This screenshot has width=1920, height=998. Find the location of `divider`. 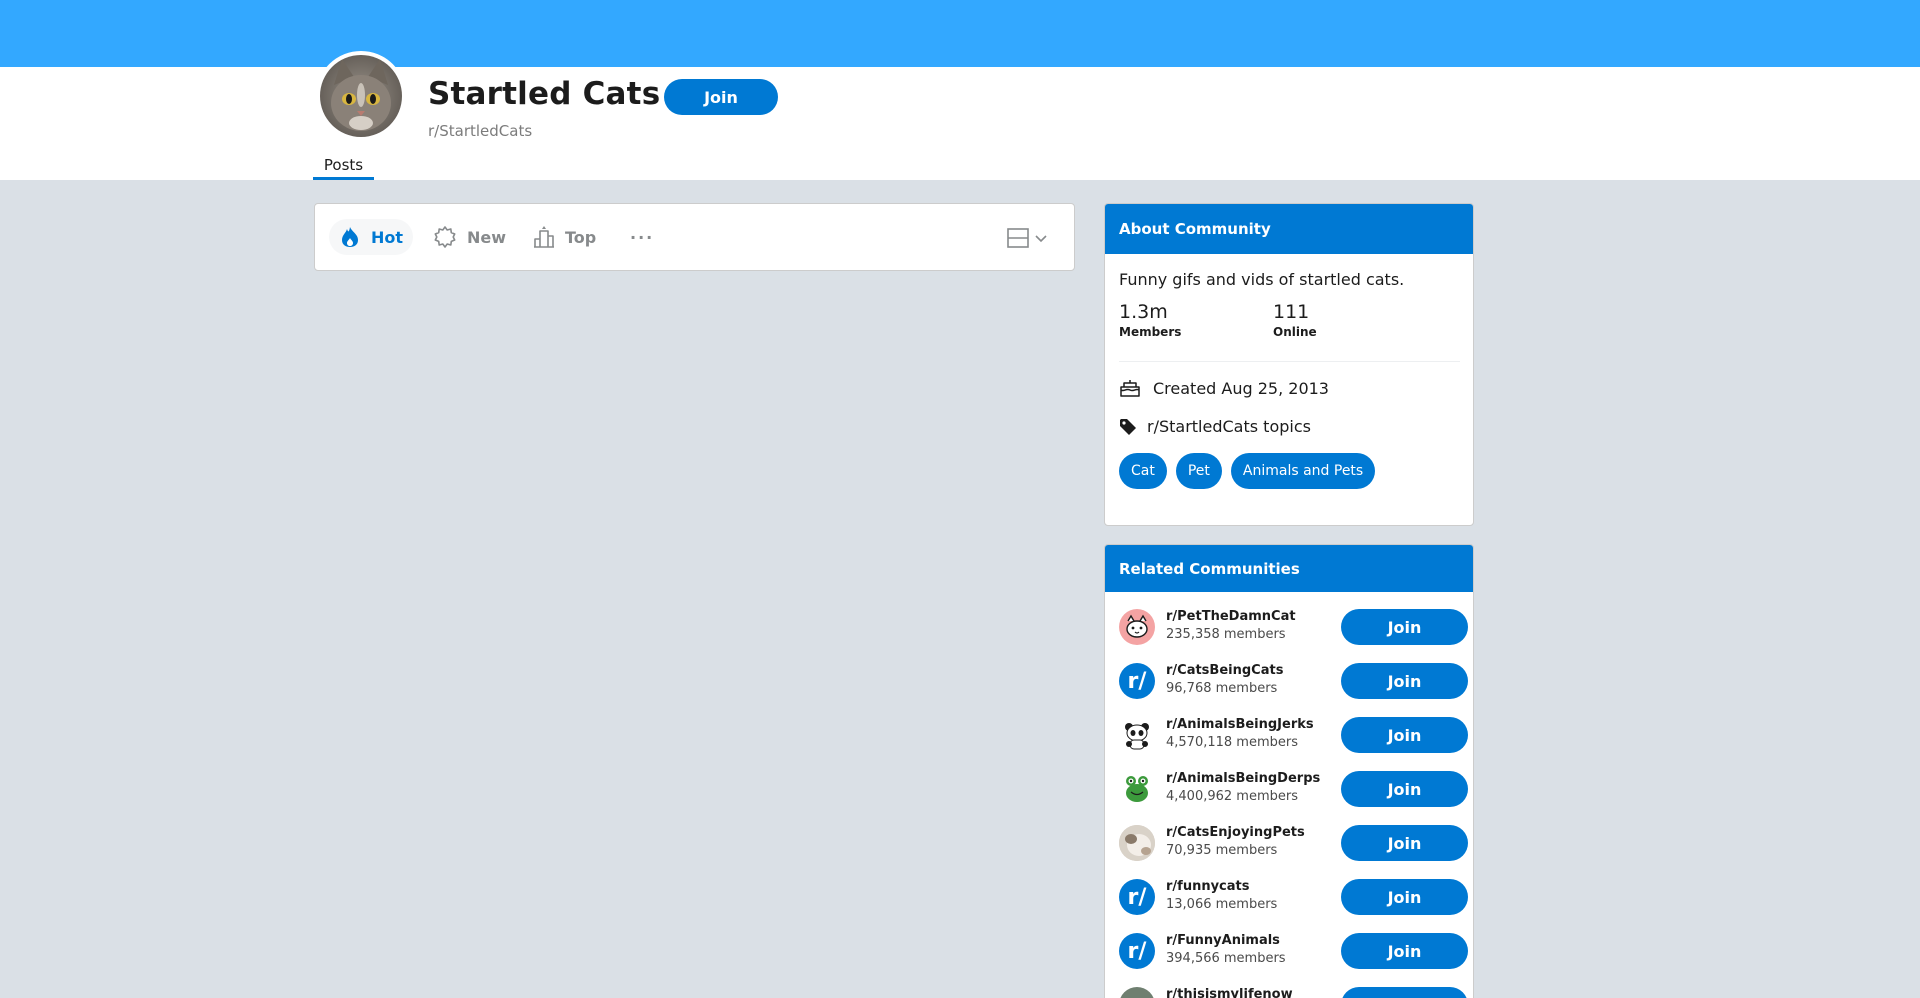

divider is located at coordinates (1289, 361).